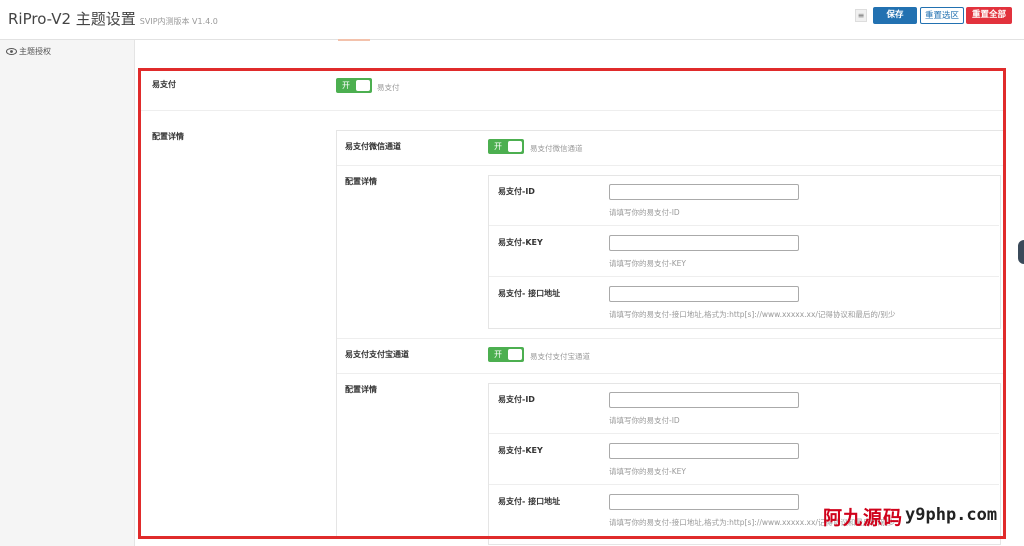 This screenshot has height=546, width=1024. I want to click on expand-icon: ≡, so click(861, 15).